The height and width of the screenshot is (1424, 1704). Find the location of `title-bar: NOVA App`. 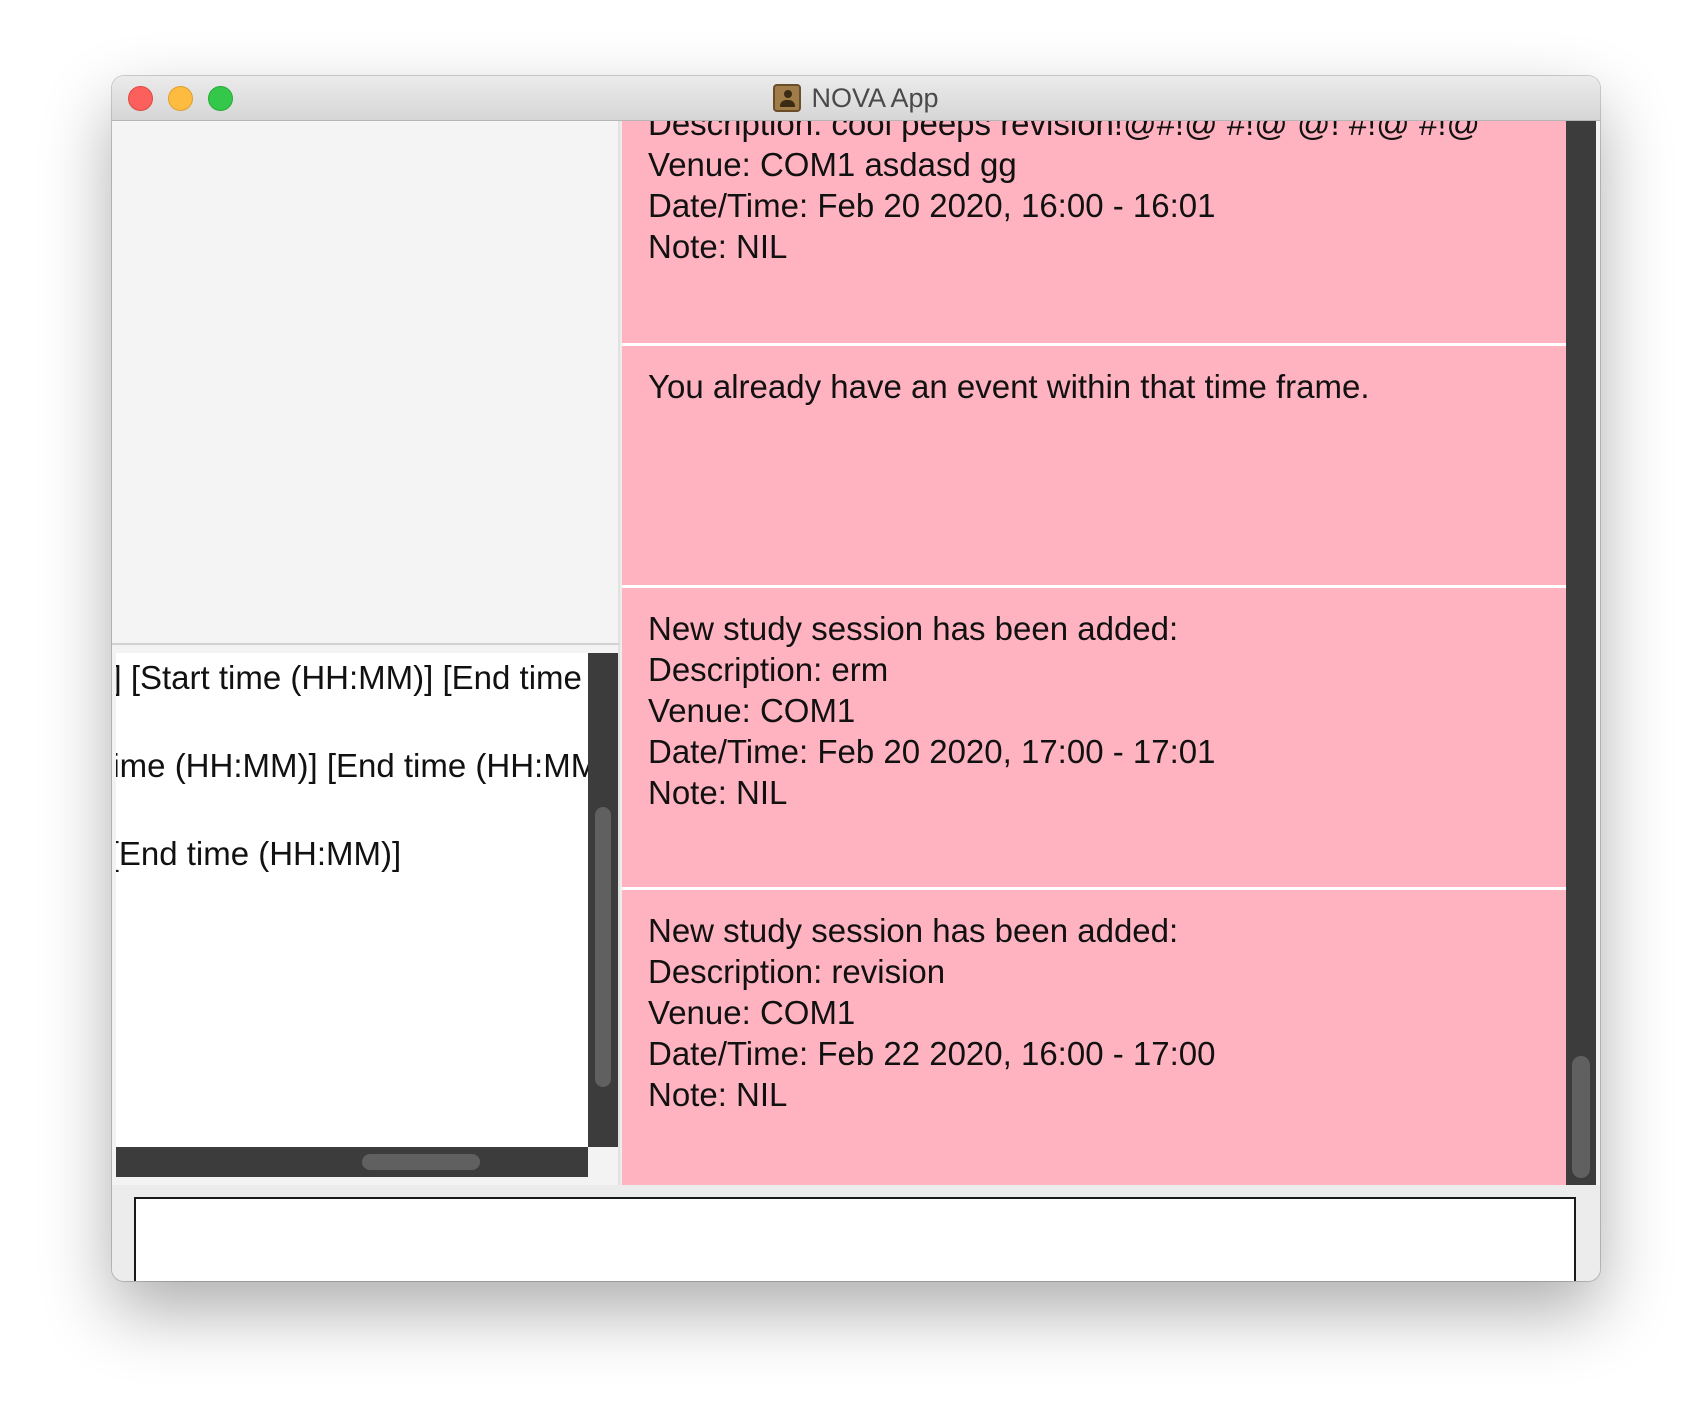

title-bar: NOVA App is located at coordinates (856, 98).